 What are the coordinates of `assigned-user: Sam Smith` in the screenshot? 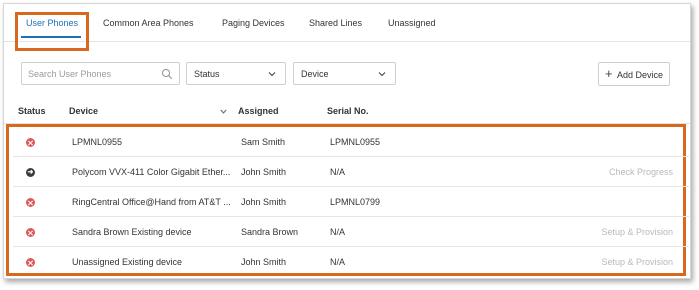 It's located at (263, 142).